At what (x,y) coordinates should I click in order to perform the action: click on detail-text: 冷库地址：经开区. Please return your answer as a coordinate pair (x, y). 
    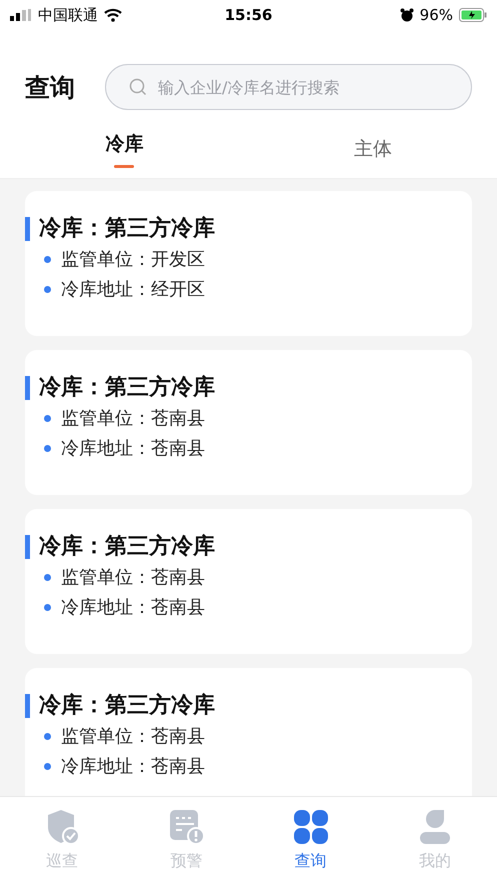
    Looking at the image, I should click on (133, 289).